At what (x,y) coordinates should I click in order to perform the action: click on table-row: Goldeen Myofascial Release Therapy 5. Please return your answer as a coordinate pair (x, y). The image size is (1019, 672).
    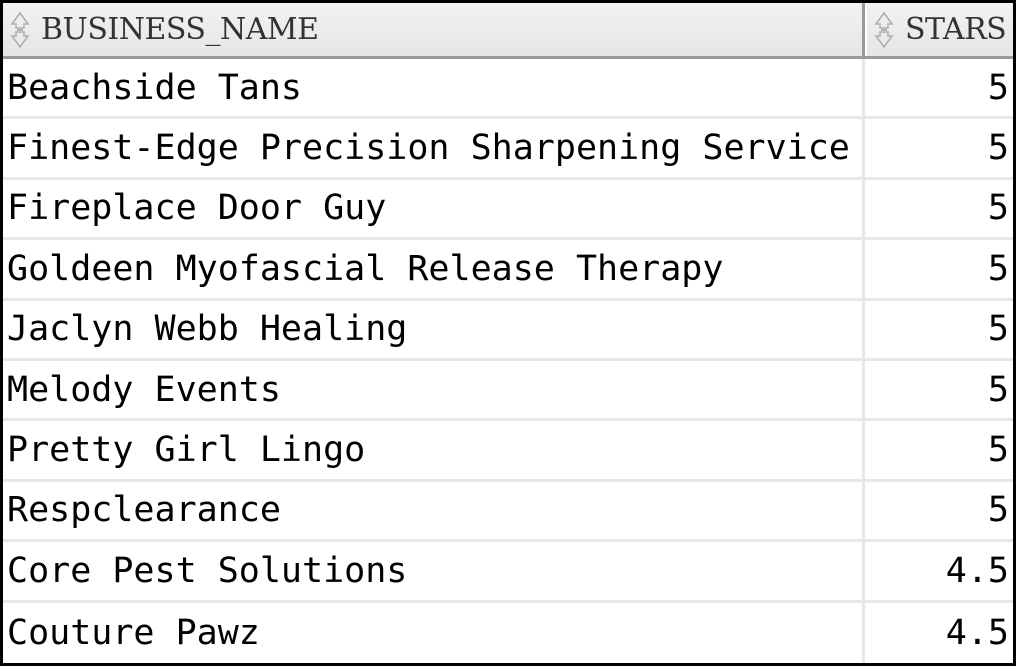
    Looking at the image, I should click on (508, 270).